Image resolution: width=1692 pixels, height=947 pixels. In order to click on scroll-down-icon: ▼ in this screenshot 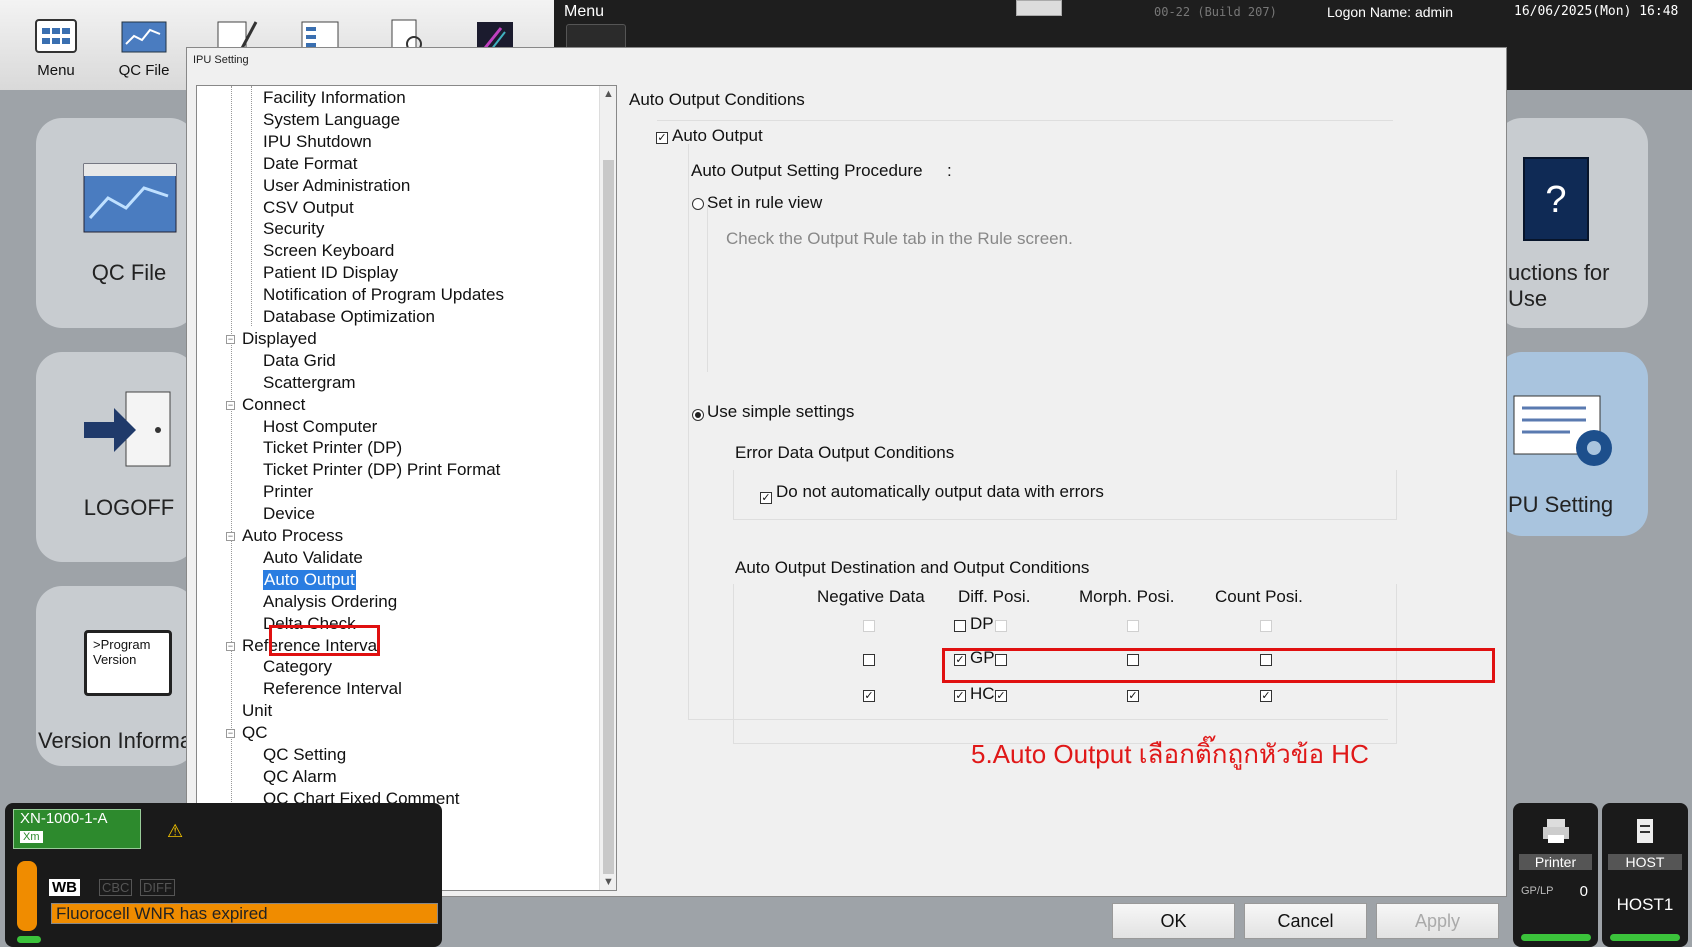, I will do `click(608, 882)`.